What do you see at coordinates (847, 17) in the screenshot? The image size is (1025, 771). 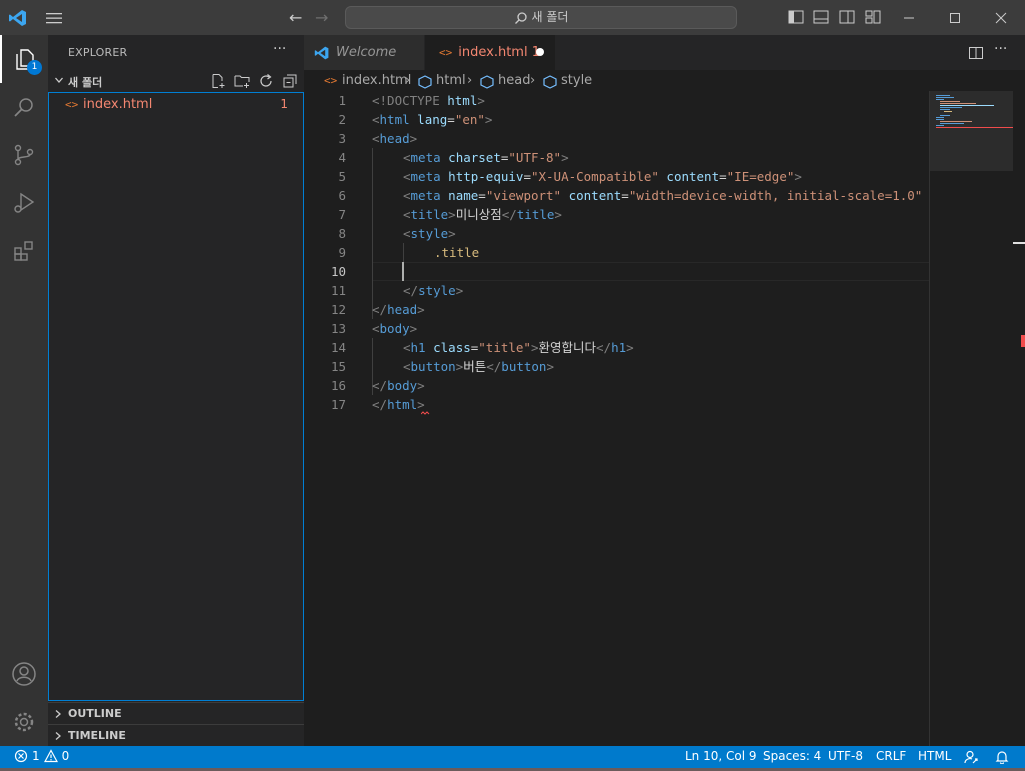 I see `toggle-secondary-sidebar-icon` at bounding box center [847, 17].